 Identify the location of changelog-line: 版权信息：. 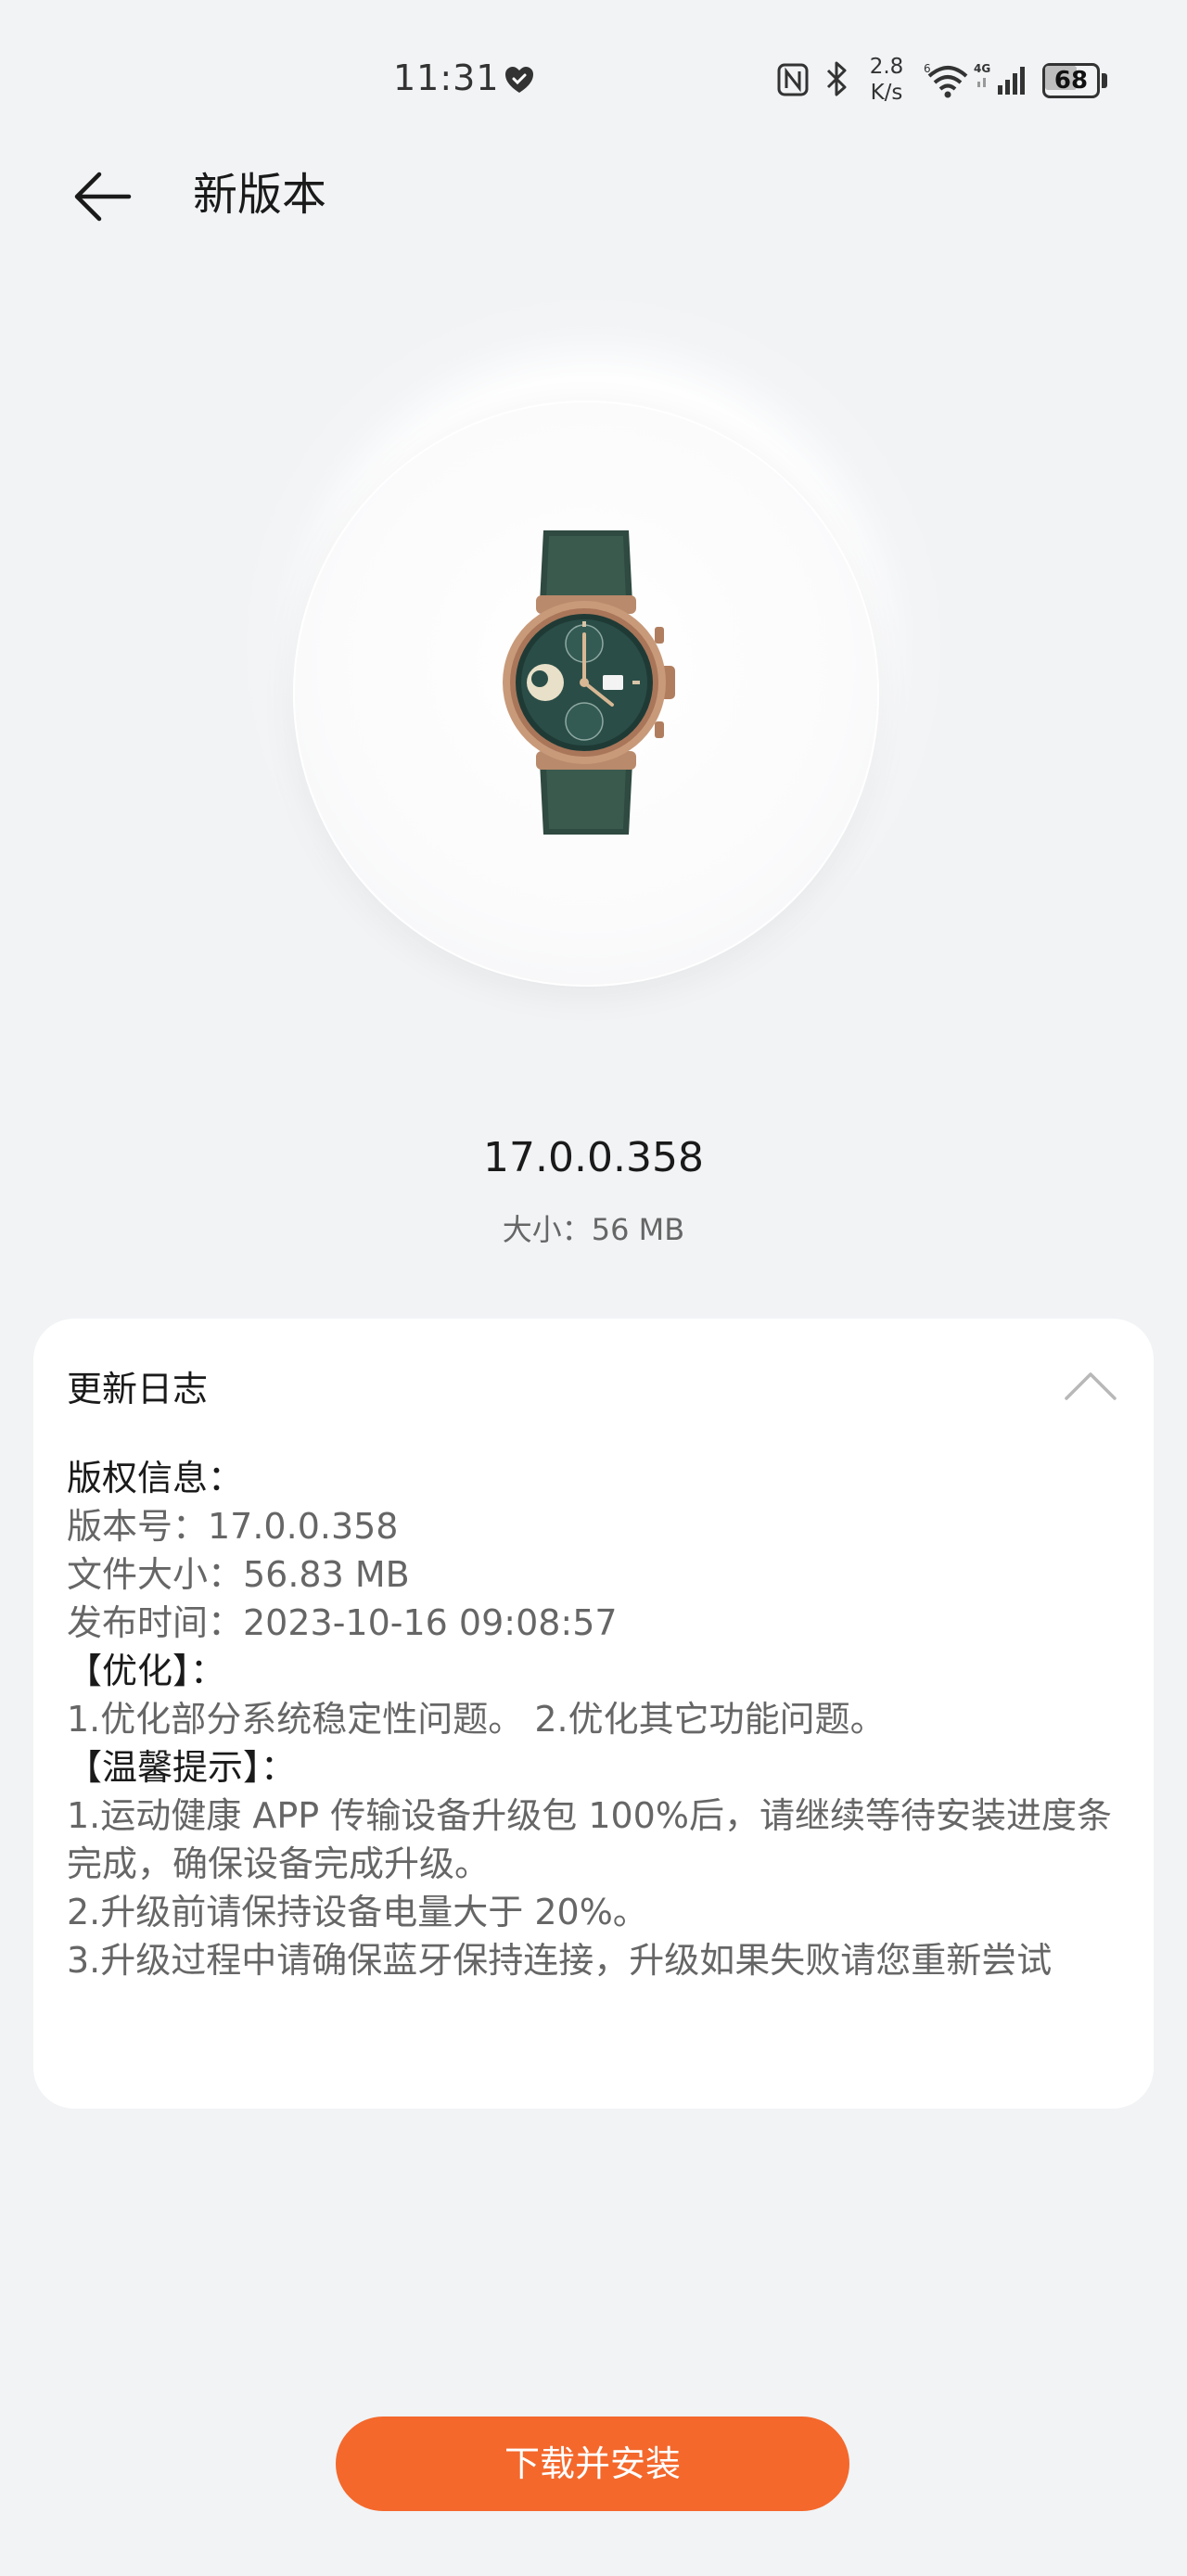
(155, 1478).